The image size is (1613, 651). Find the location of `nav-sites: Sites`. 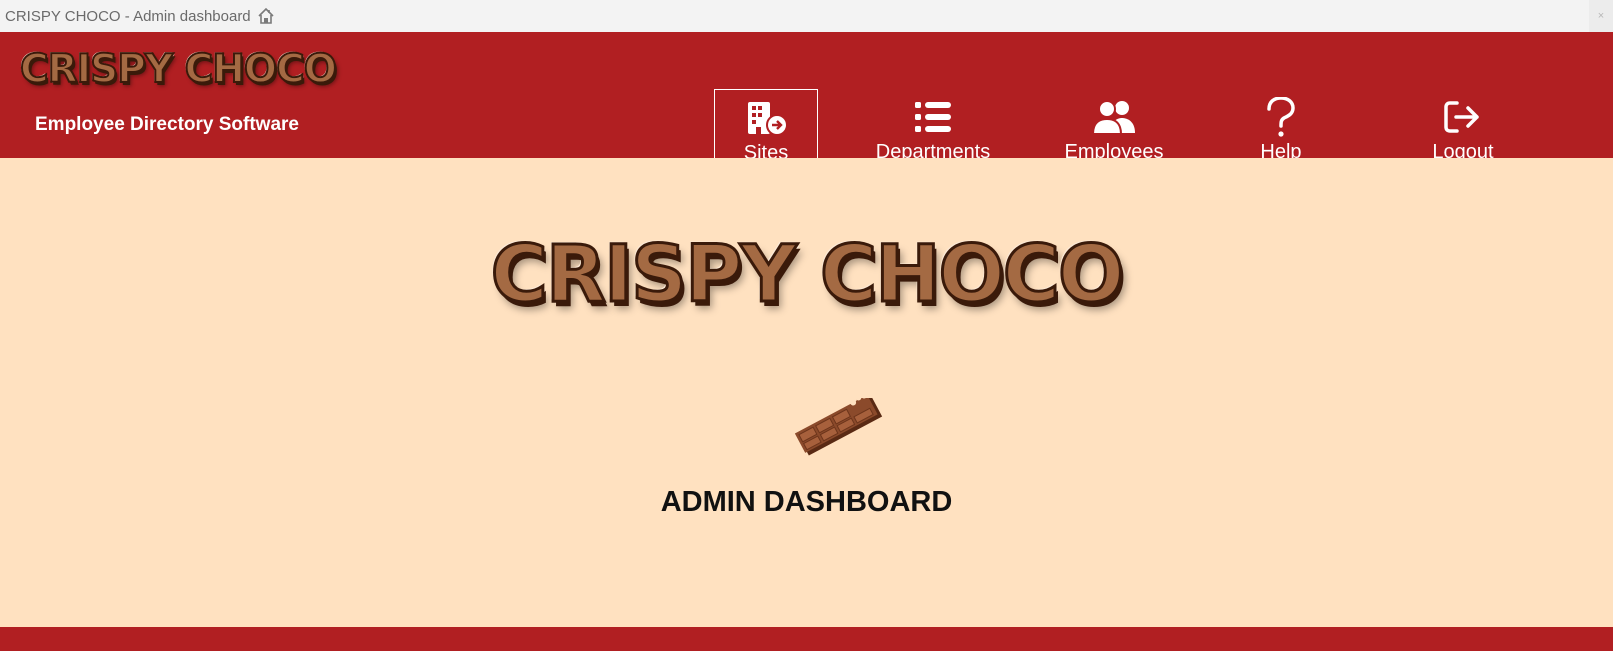

nav-sites: Sites is located at coordinates (766, 128).